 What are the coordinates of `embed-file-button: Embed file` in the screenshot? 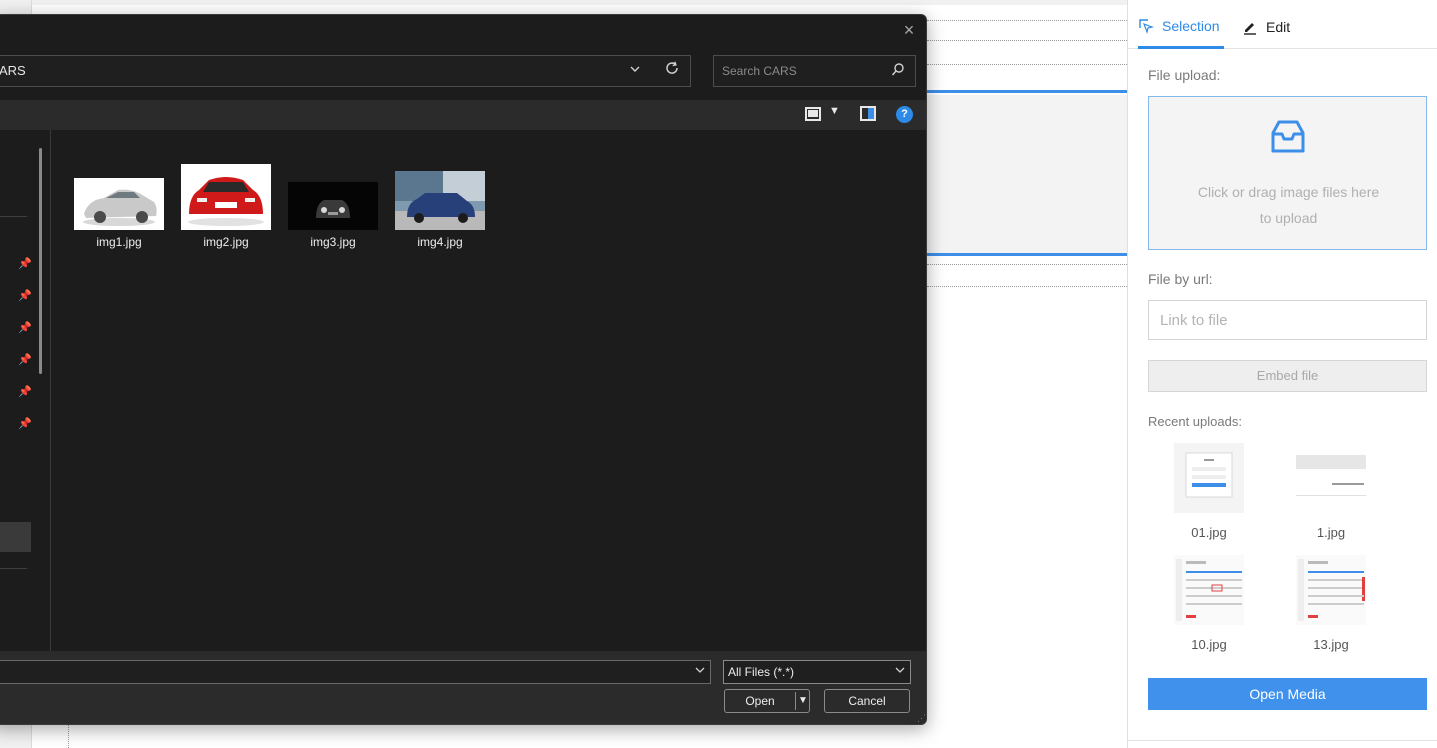 It's located at (1287, 376).